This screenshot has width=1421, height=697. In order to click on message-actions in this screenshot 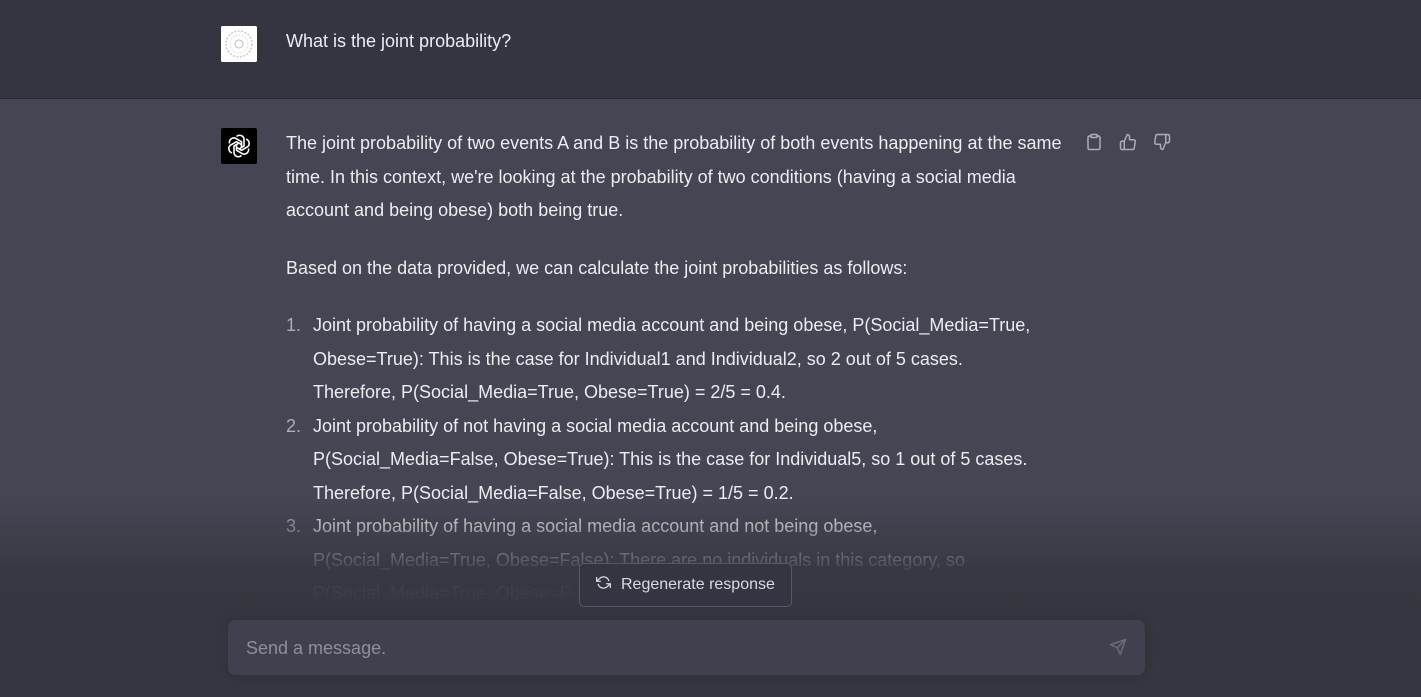, I will do `click(1128, 142)`.